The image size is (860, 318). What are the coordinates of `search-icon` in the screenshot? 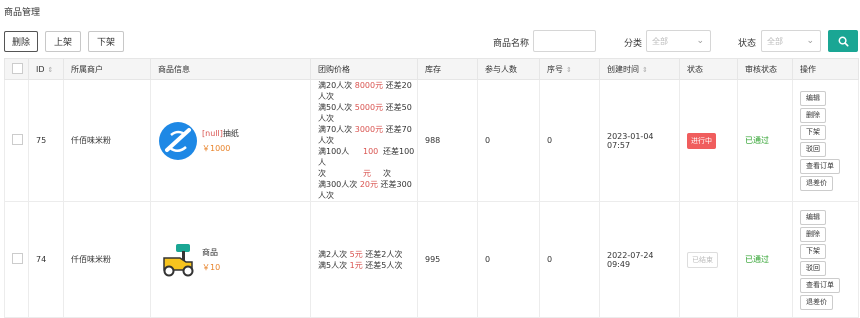 It's located at (843, 41).